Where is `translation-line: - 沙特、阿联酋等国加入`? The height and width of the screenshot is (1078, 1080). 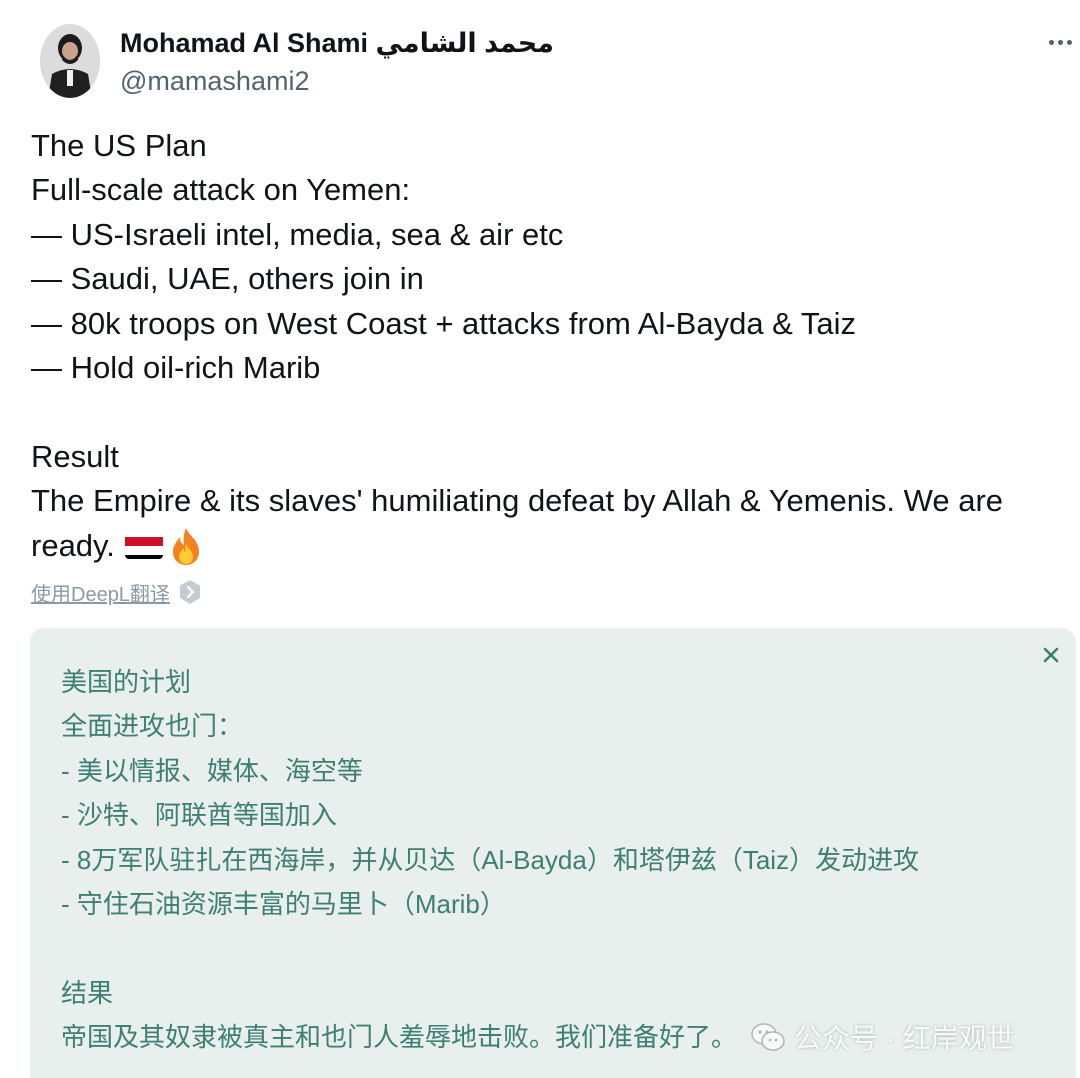 translation-line: - 沙特、阿联酋等国加入 is located at coordinates (199, 815).